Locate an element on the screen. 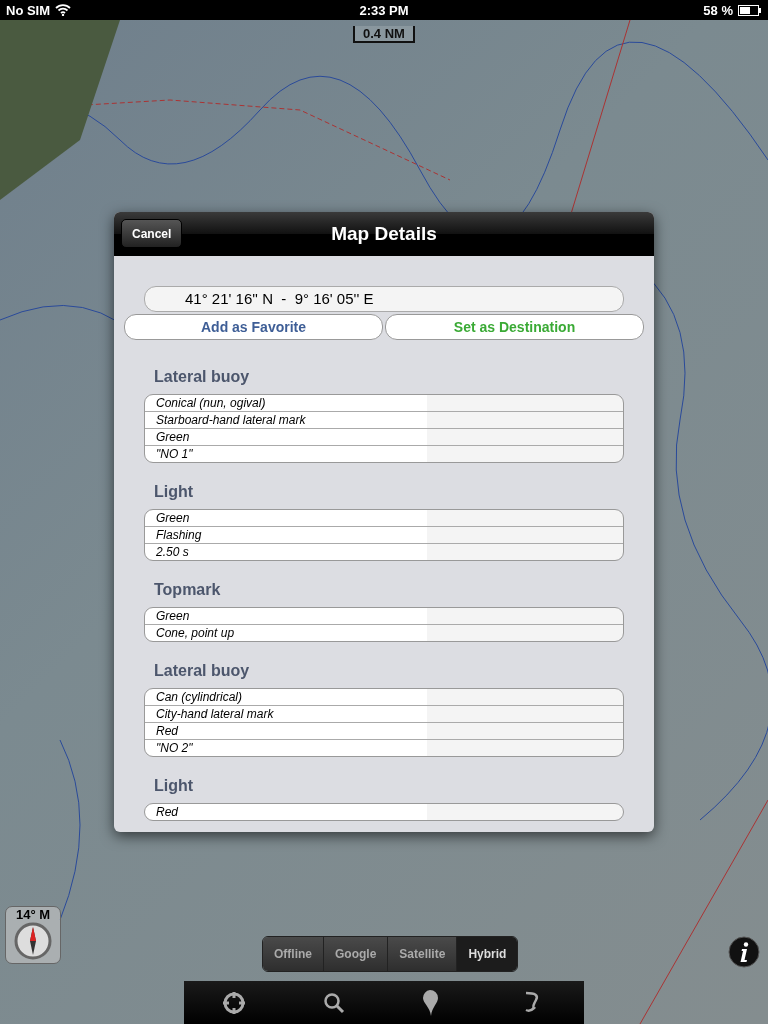 The width and height of the screenshot is (768, 1024). map-type-tab: Offline is located at coordinates (293, 954).